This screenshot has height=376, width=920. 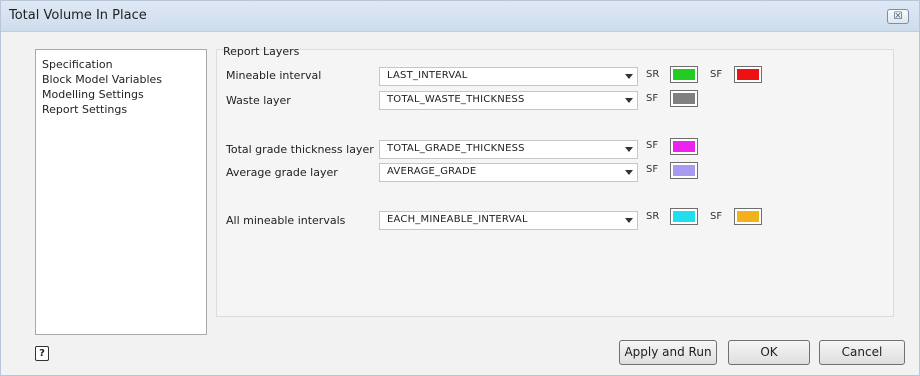 What do you see at coordinates (457, 219) in the screenshot?
I see `all-mineable-intervals-value: EACH_MINEABLE_INTERVAL` at bounding box center [457, 219].